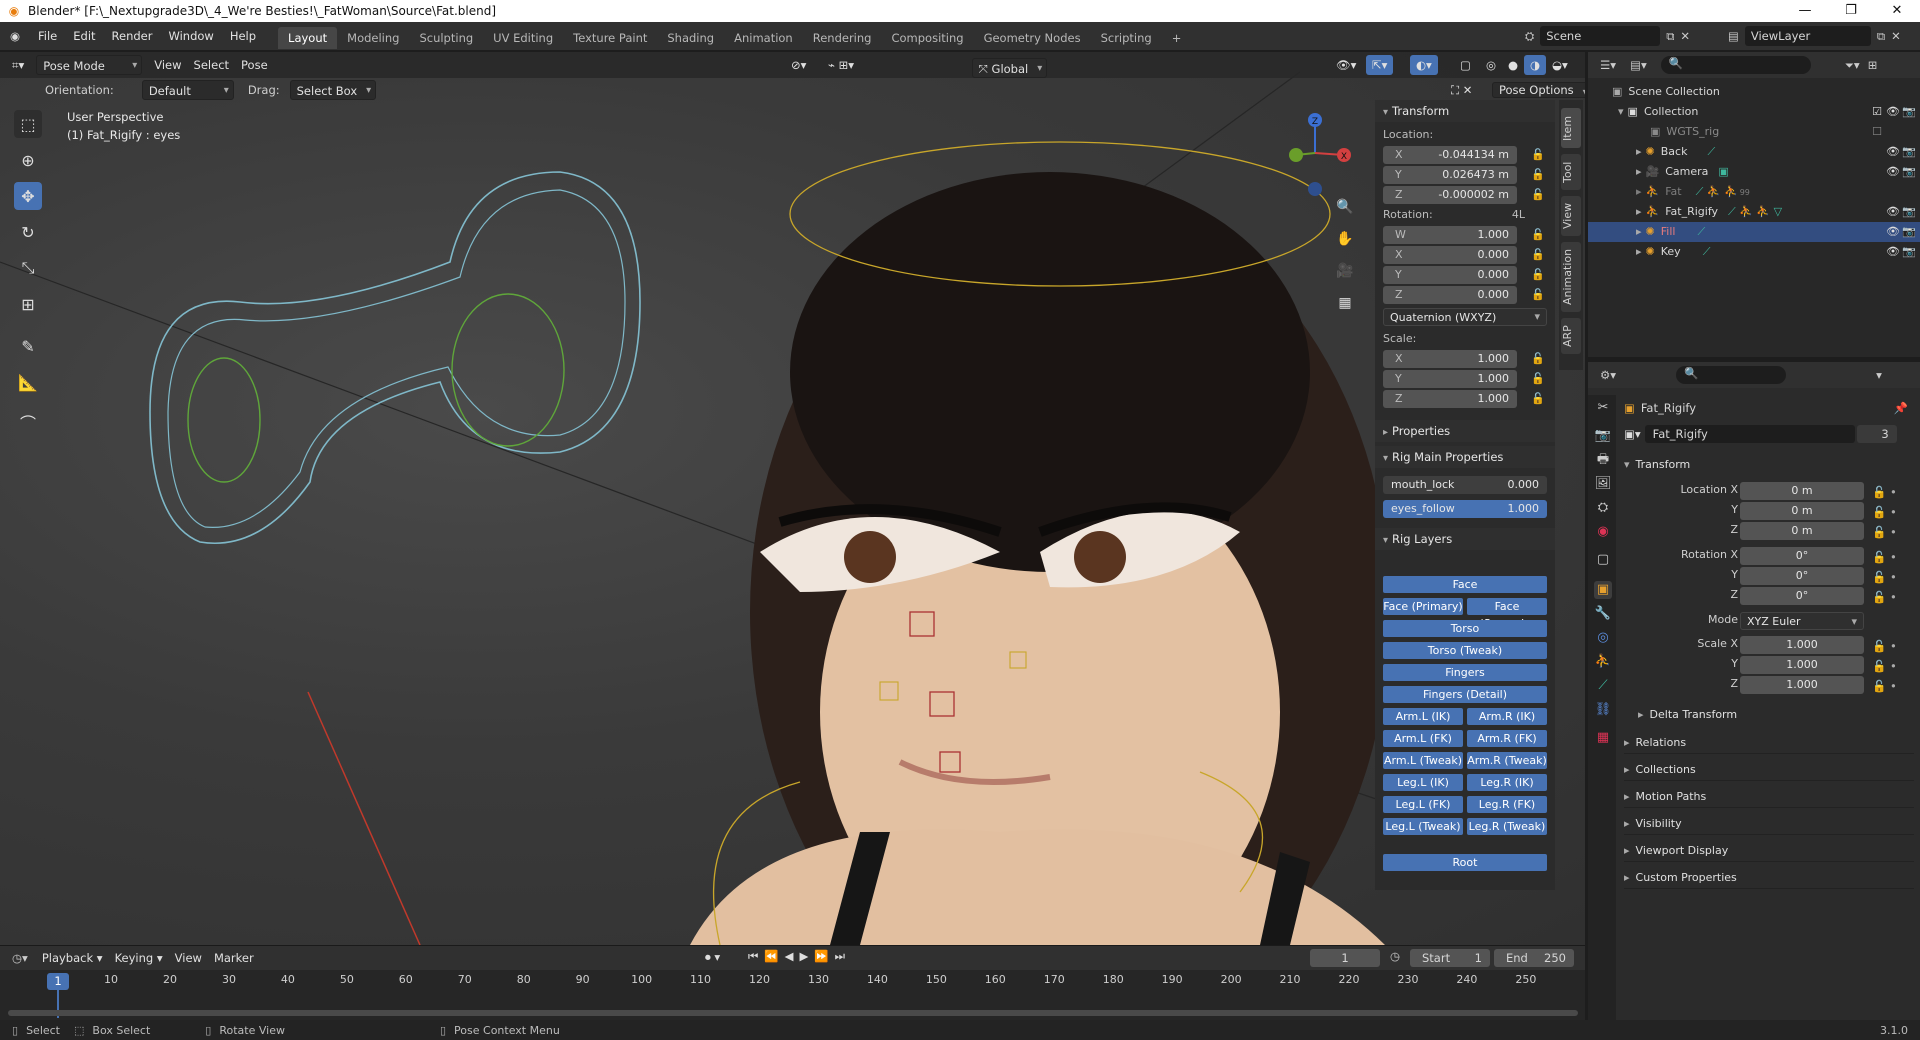 The height and width of the screenshot is (1040, 1920). Describe the element at coordinates (1507, 738) in the screenshot. I see `layer-arm-r-fk-button: Arm.R (FK)` at that location.